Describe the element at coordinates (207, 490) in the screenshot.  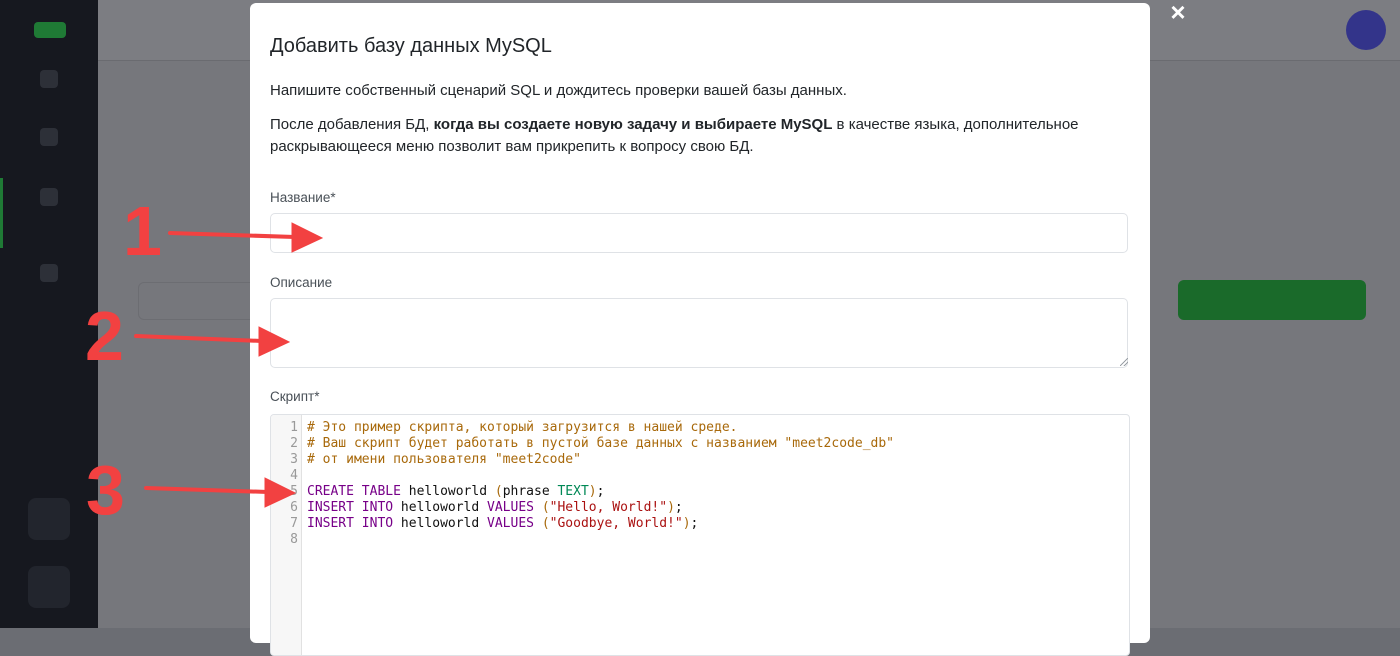
I see `arrow-3-shaft` at that location.